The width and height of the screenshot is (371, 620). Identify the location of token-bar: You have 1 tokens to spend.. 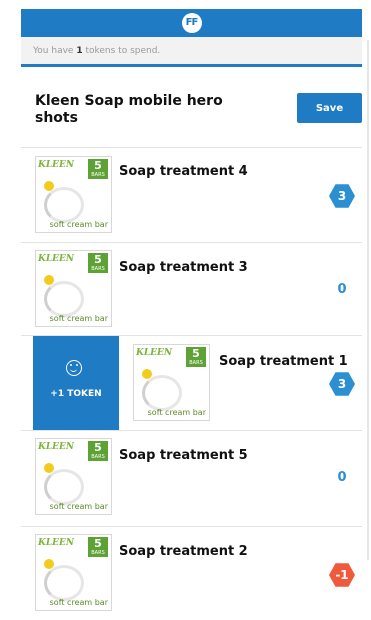
(191, 52).